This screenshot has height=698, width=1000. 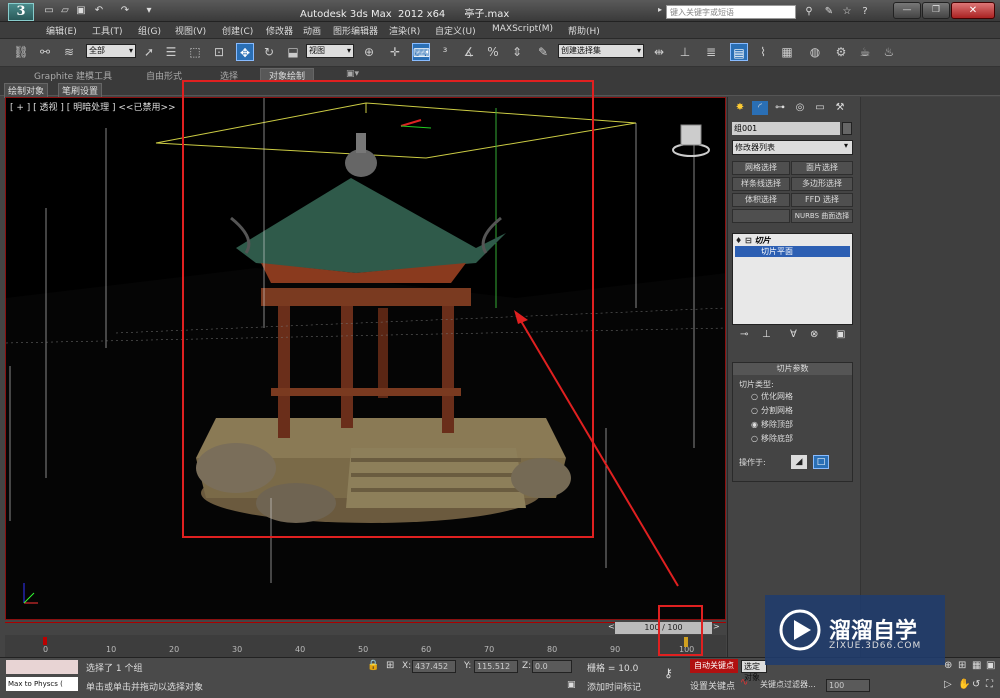 I want to click on viewcube, so click(x=691, y=141).